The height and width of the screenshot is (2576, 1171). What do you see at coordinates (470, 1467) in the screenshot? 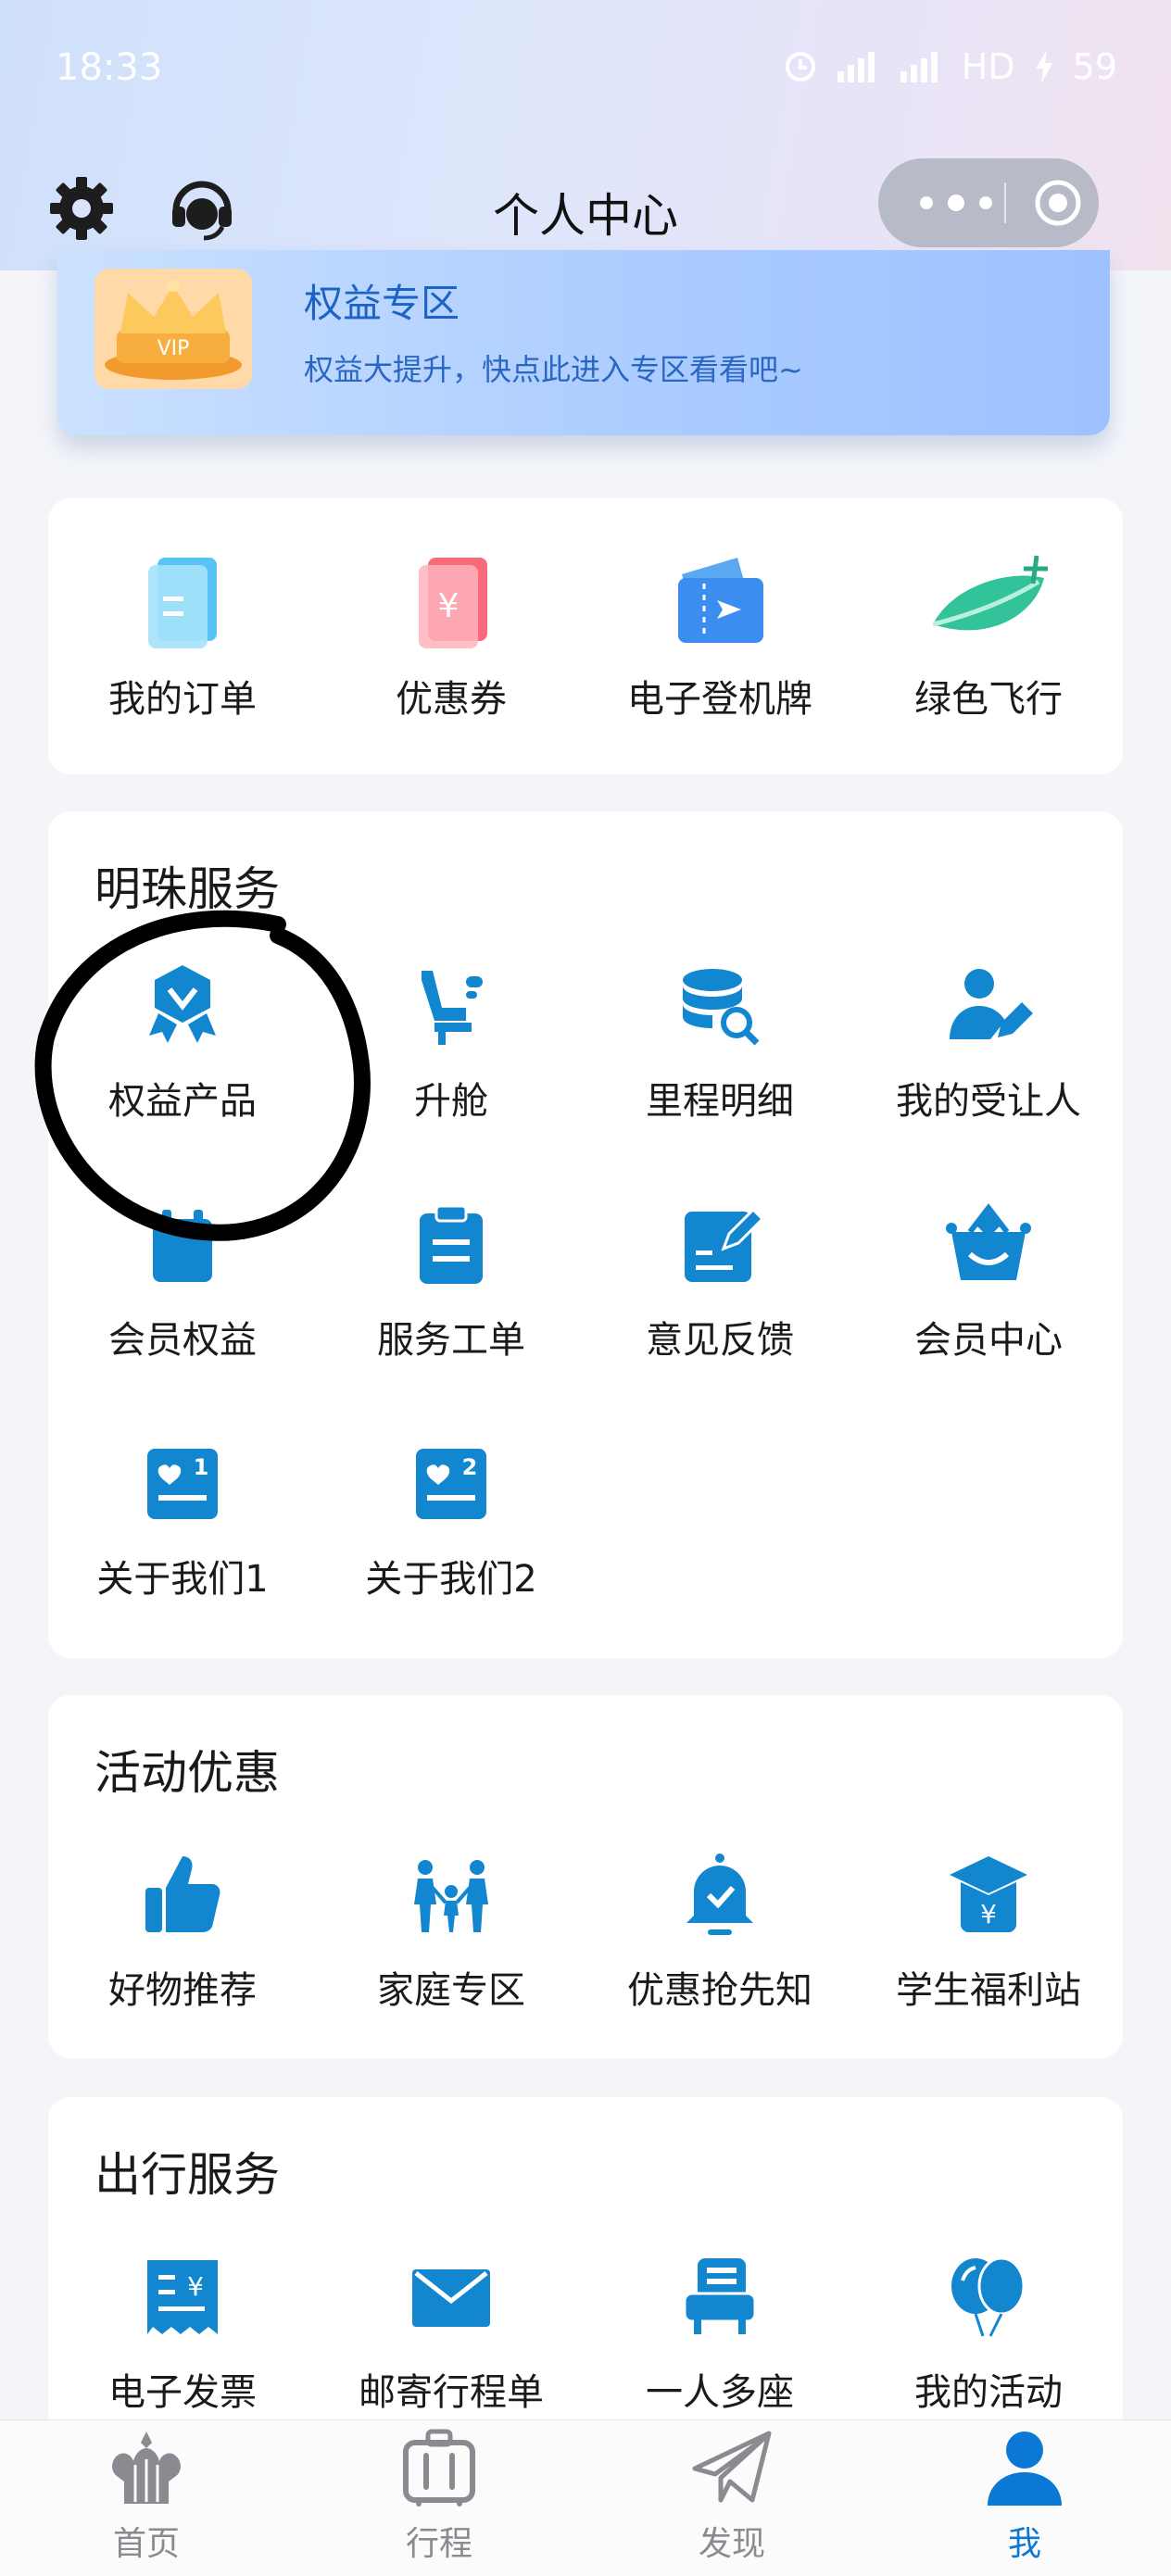
I see `about-number: 2` at bounding box center [470, 1467].